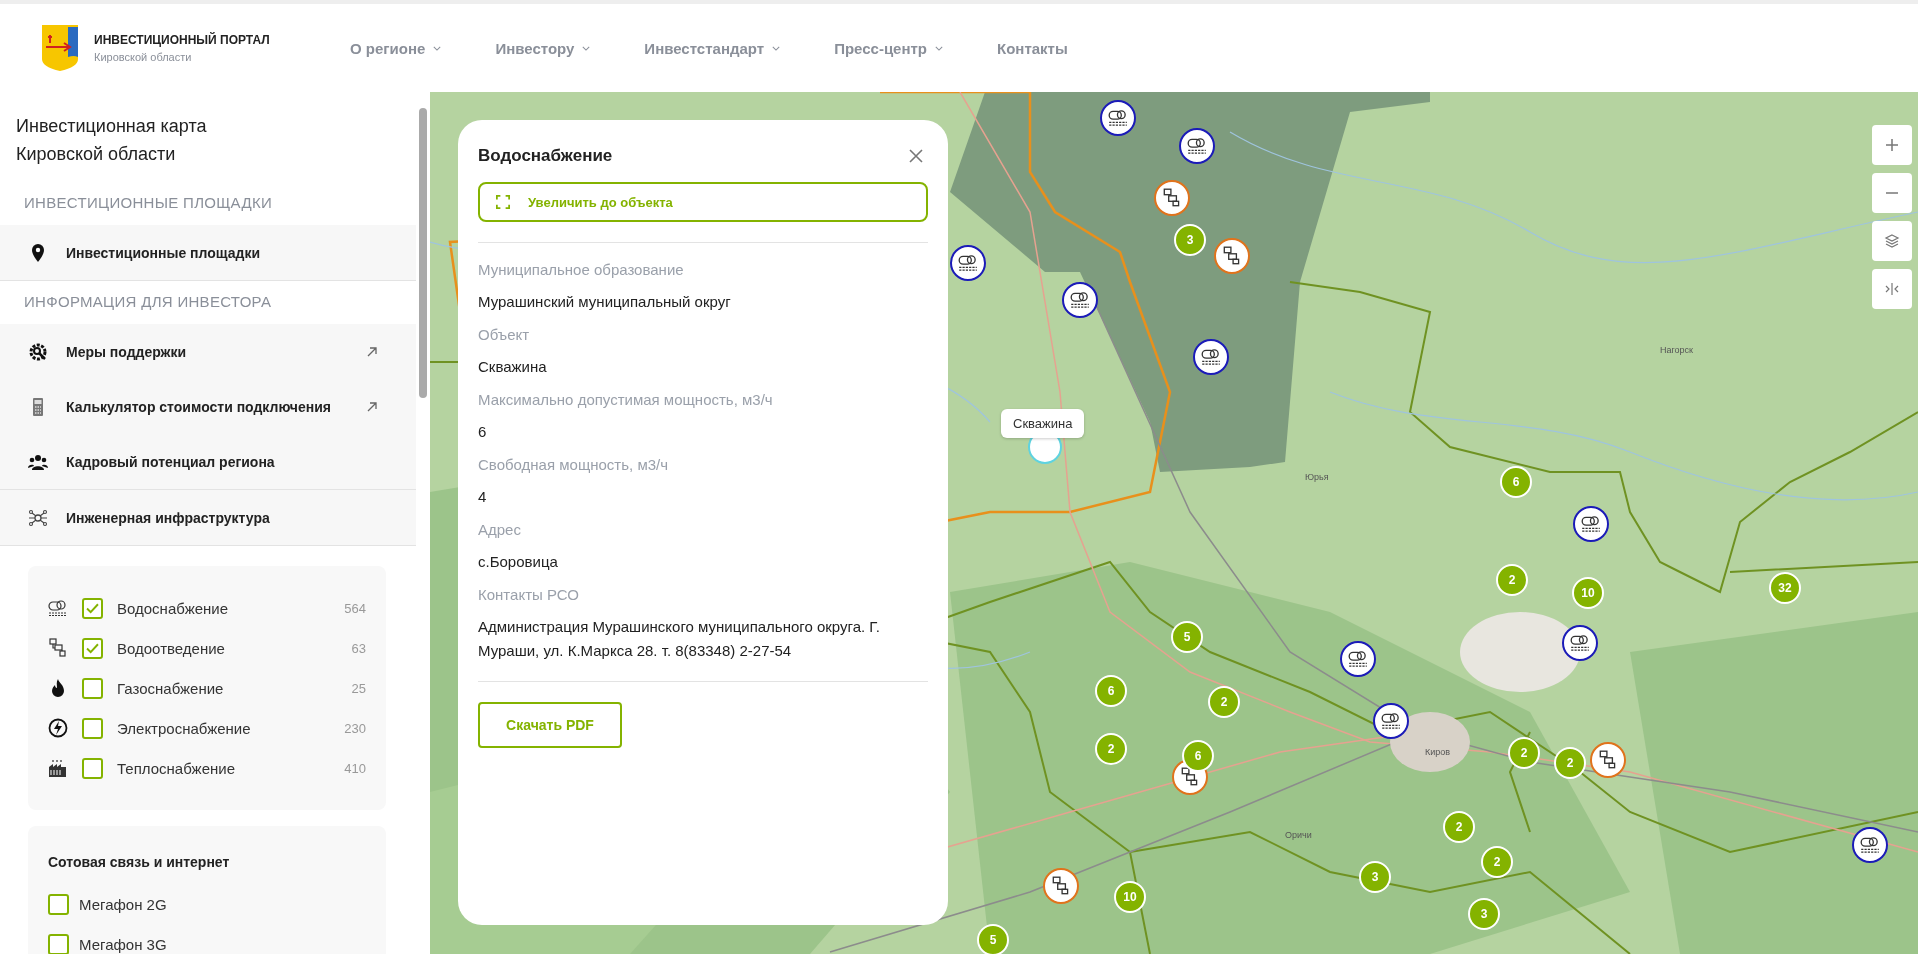 The width and height of the screenshot is (1918, 954). What do you see at coordinates (355, 768) in the screenshot?
I see `layer-count: 410` at bounding box center [355, 768].